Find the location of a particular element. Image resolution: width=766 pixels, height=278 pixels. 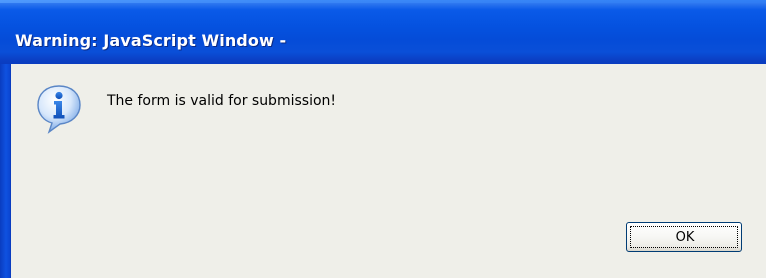

window-title: Warning: JavaScript Window - is located at coordinates (151, 40).